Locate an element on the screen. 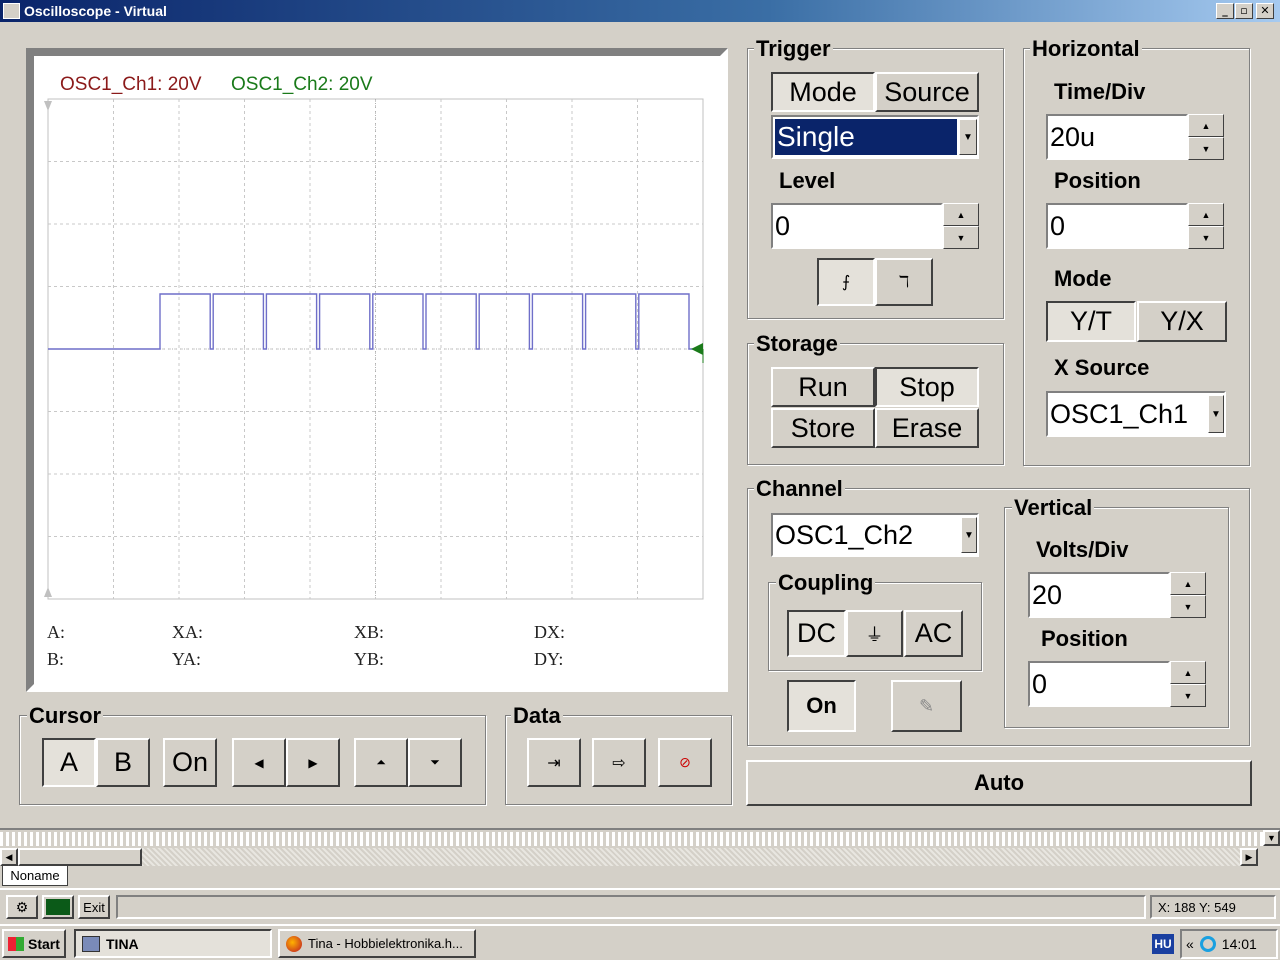  oscilloscope-icon is located at coordinates (58, 907).